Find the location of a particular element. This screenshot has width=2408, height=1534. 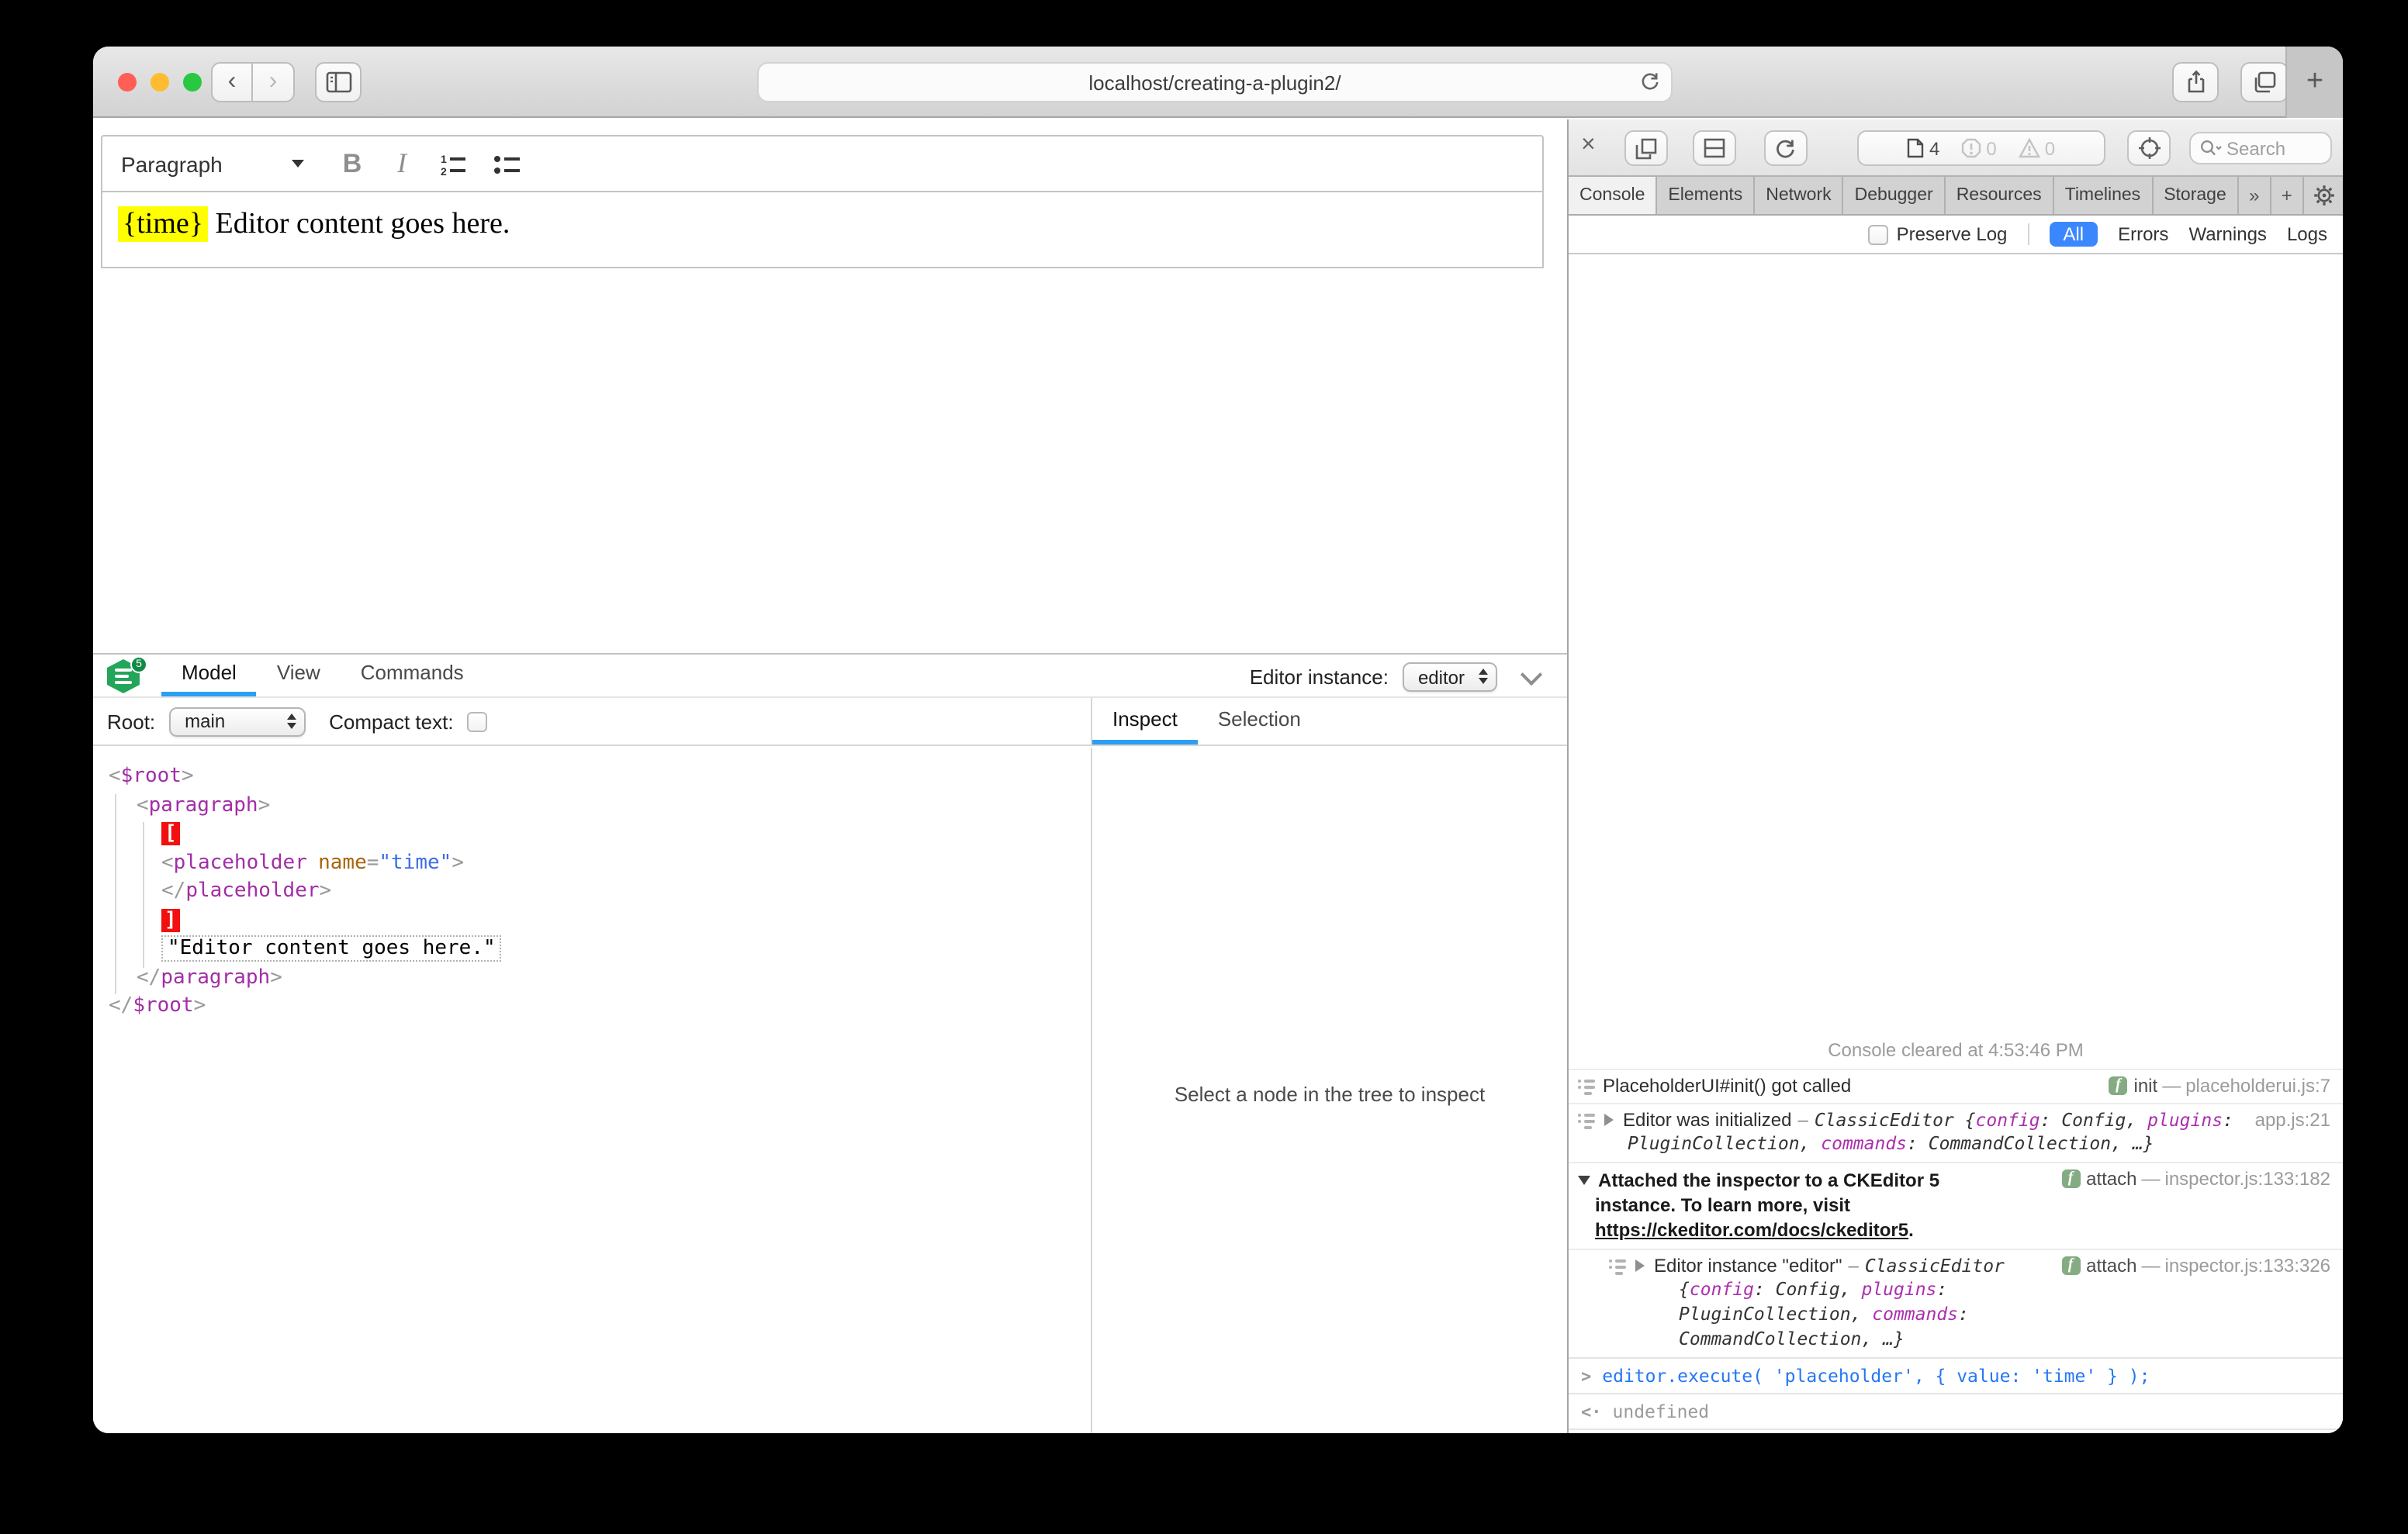

tab-inspect: Inspect is located at coordinates (1145, 720).